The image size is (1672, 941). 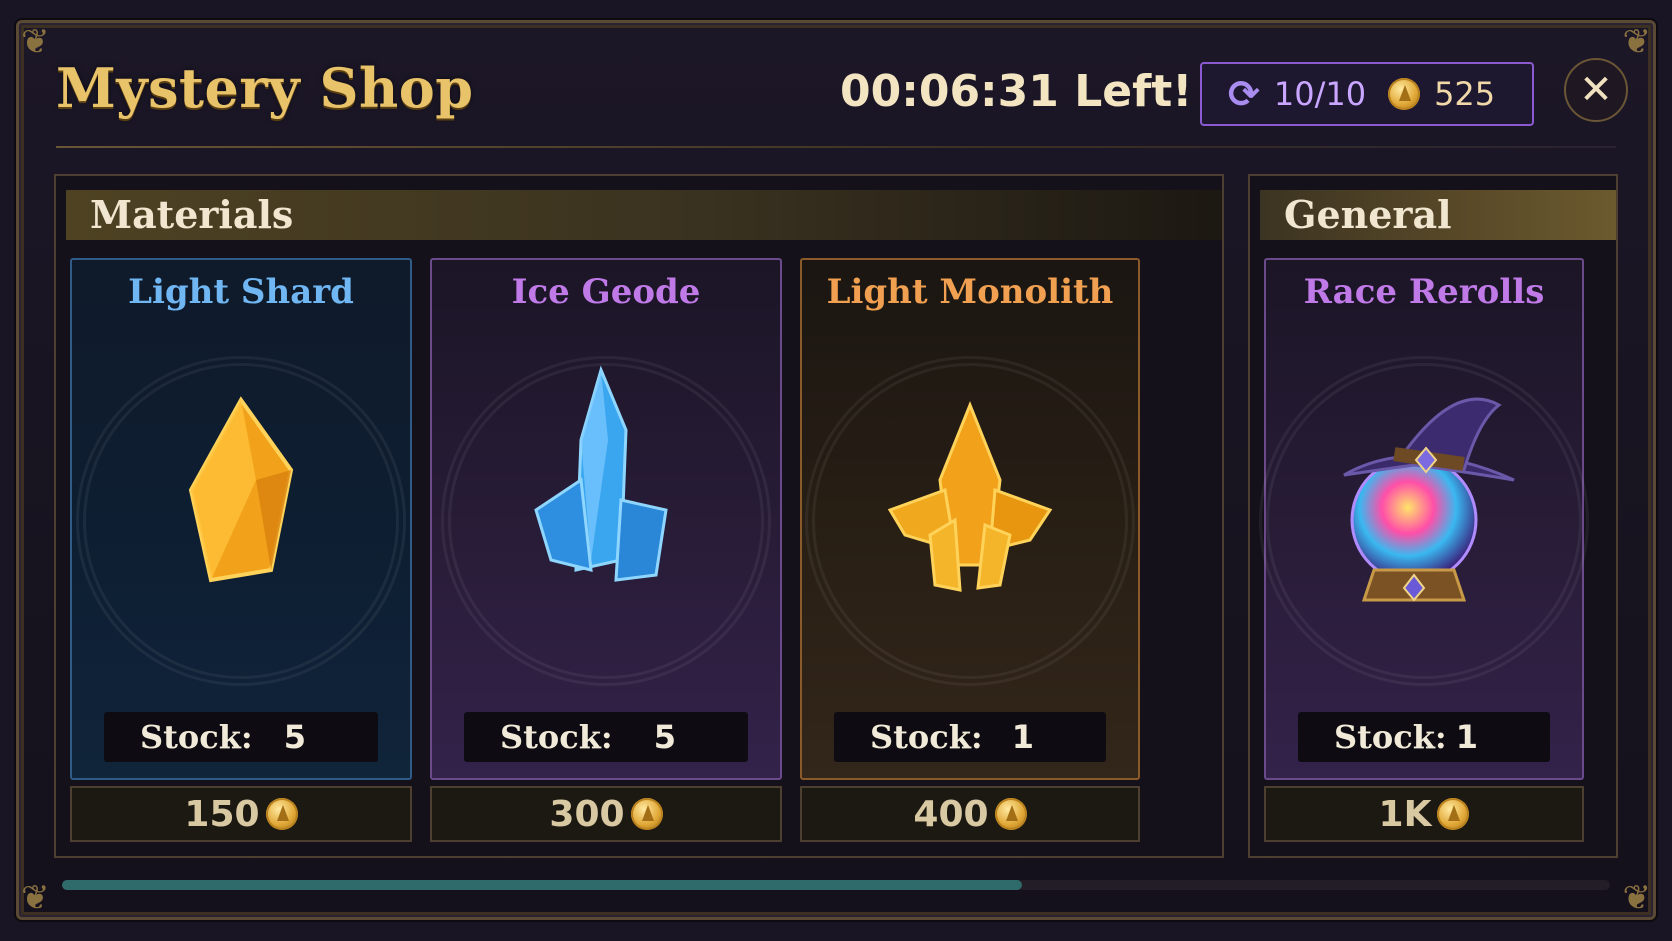 What do you see at coordinates (1405, 814) in the screenshot?
I see `price-value: 1K` at bounding box center [1405, 814].